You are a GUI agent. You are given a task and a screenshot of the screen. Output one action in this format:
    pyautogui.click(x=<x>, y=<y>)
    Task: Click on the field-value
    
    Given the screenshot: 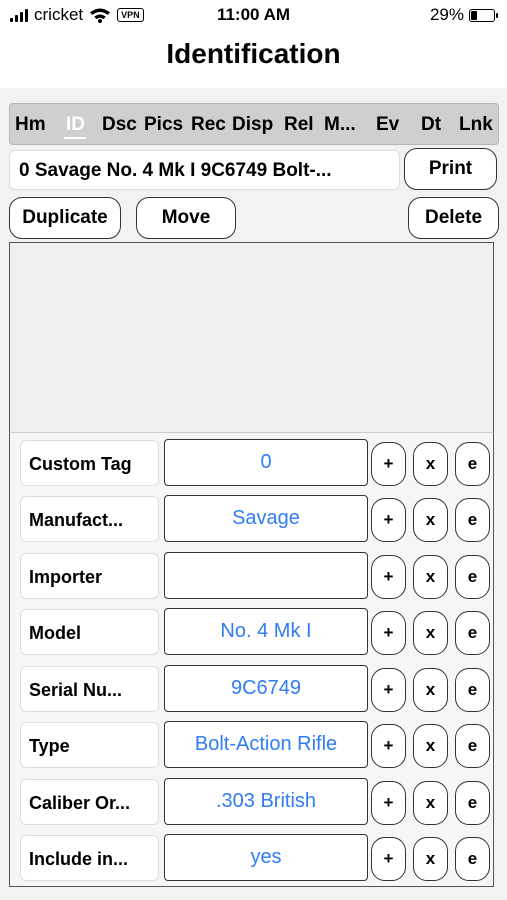 What is the action you would take?
    pyautogui.click(x=266, y=575)
    